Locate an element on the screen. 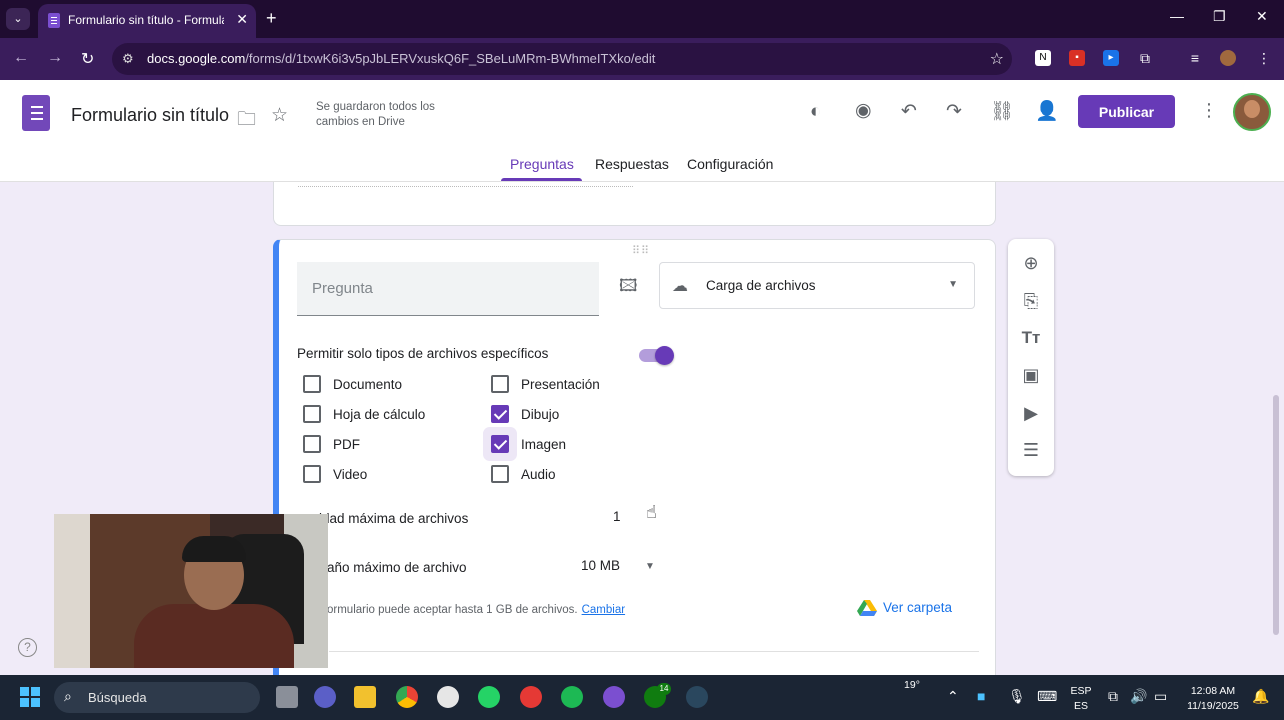  max-files-label: idad máxima de archivos is located at coordinates (394, 518).